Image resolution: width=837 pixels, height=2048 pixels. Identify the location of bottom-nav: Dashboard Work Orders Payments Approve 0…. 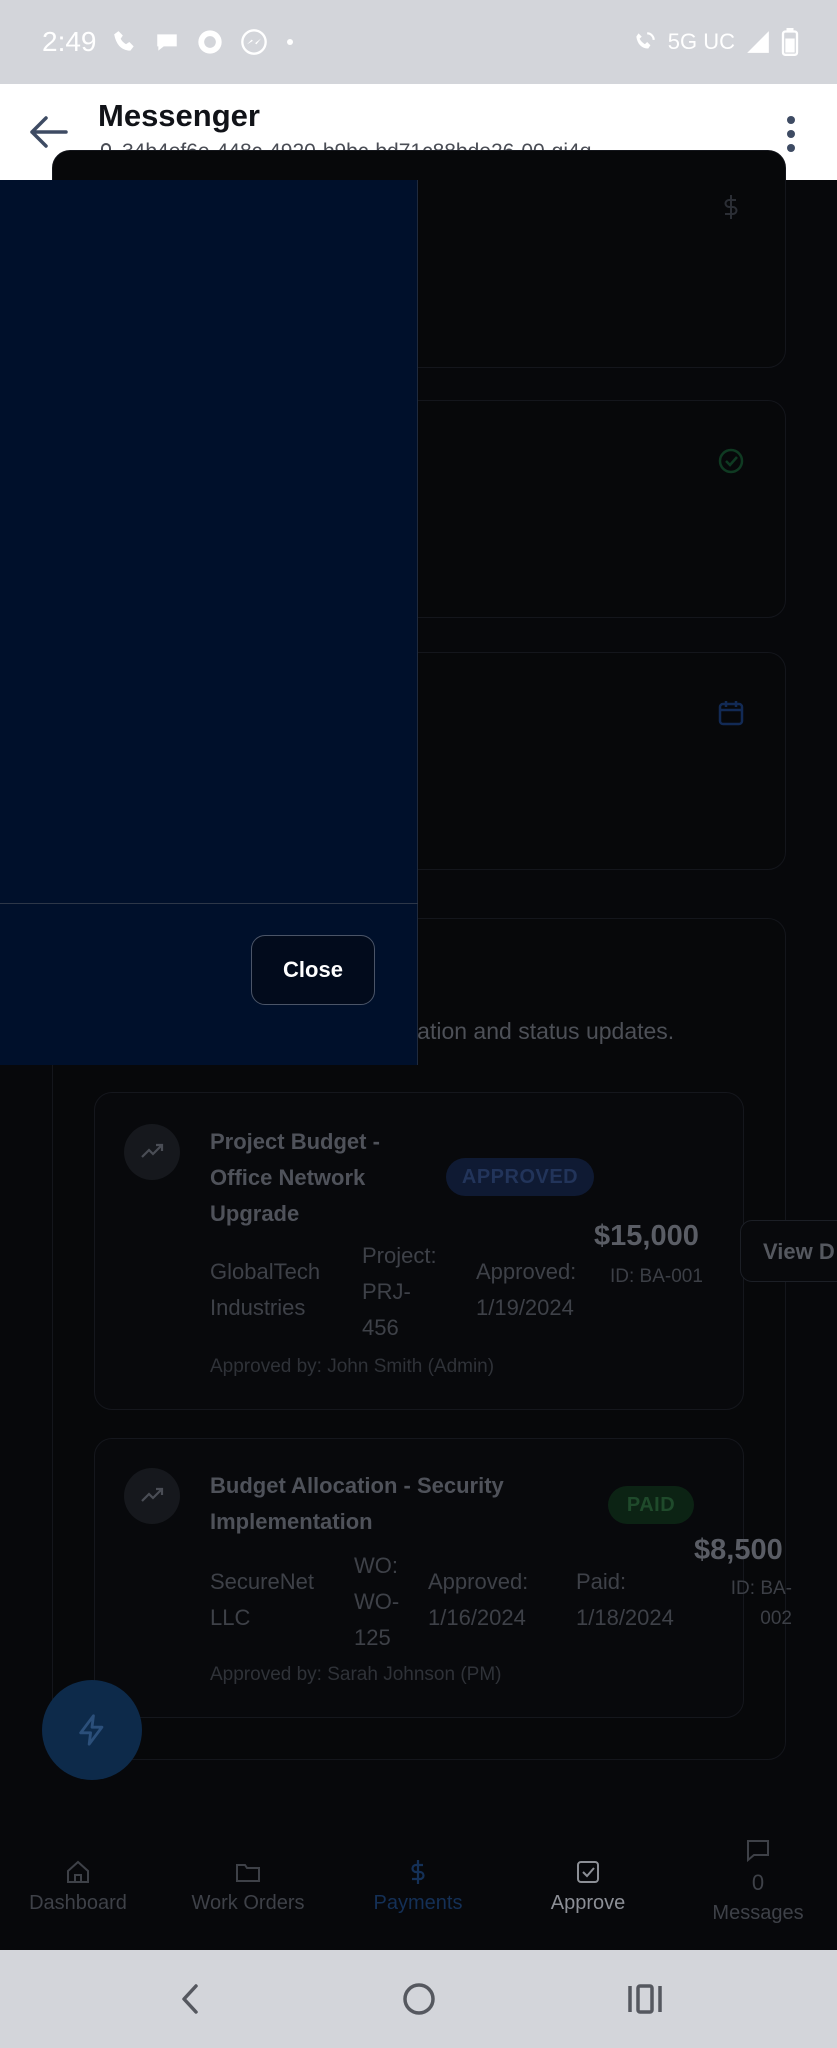
(418, 1890).